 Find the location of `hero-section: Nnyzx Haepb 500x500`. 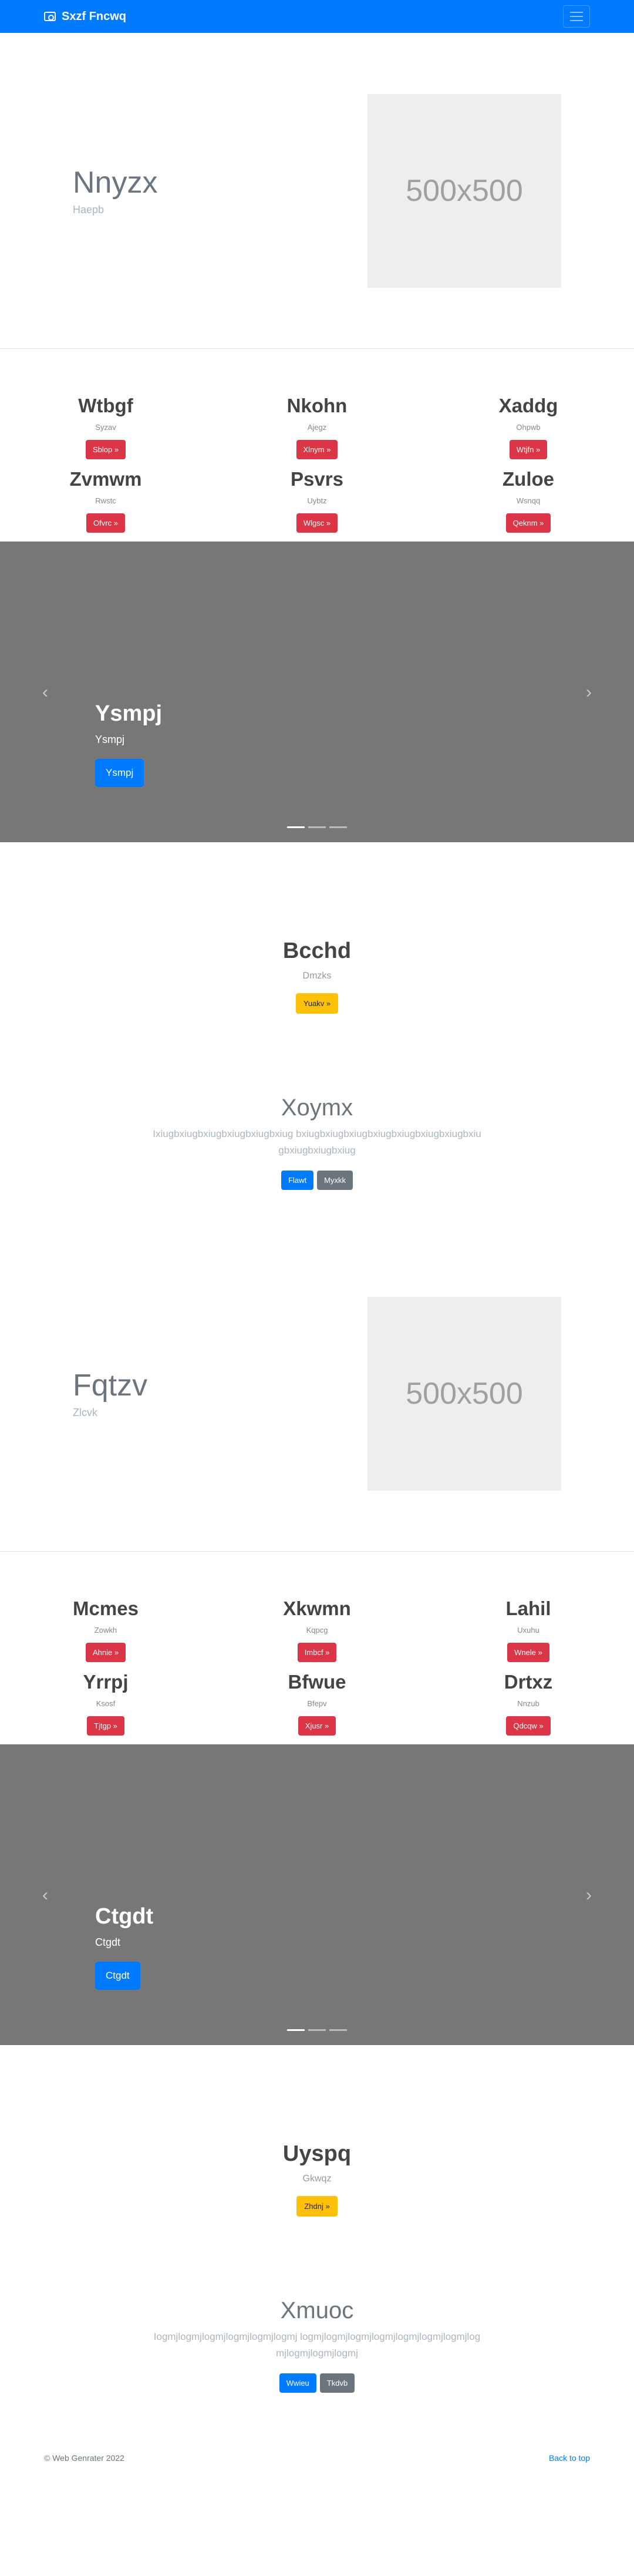

hero-section: Nnyzx Haepb 500x500 is located at coordinates (317, 191).